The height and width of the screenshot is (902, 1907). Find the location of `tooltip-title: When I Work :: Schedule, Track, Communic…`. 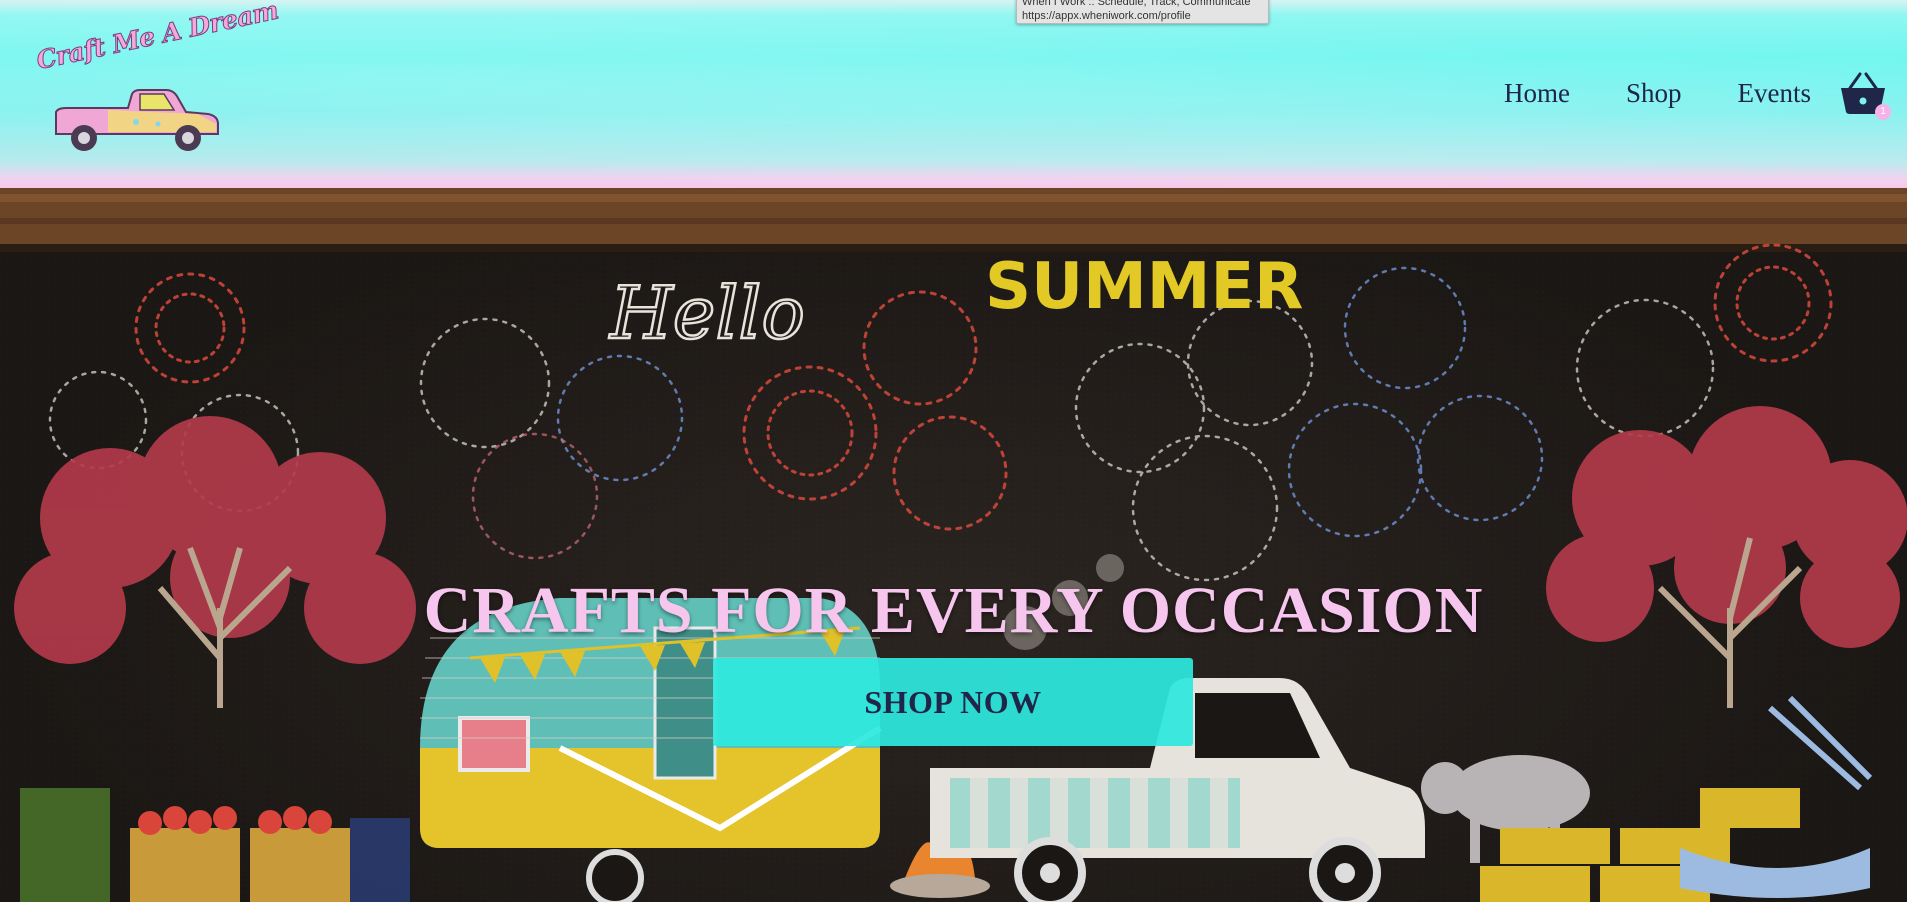

tooltip-title: When I Work :: Schedule, Track, Communic… is located at coordinates (1136, 4).